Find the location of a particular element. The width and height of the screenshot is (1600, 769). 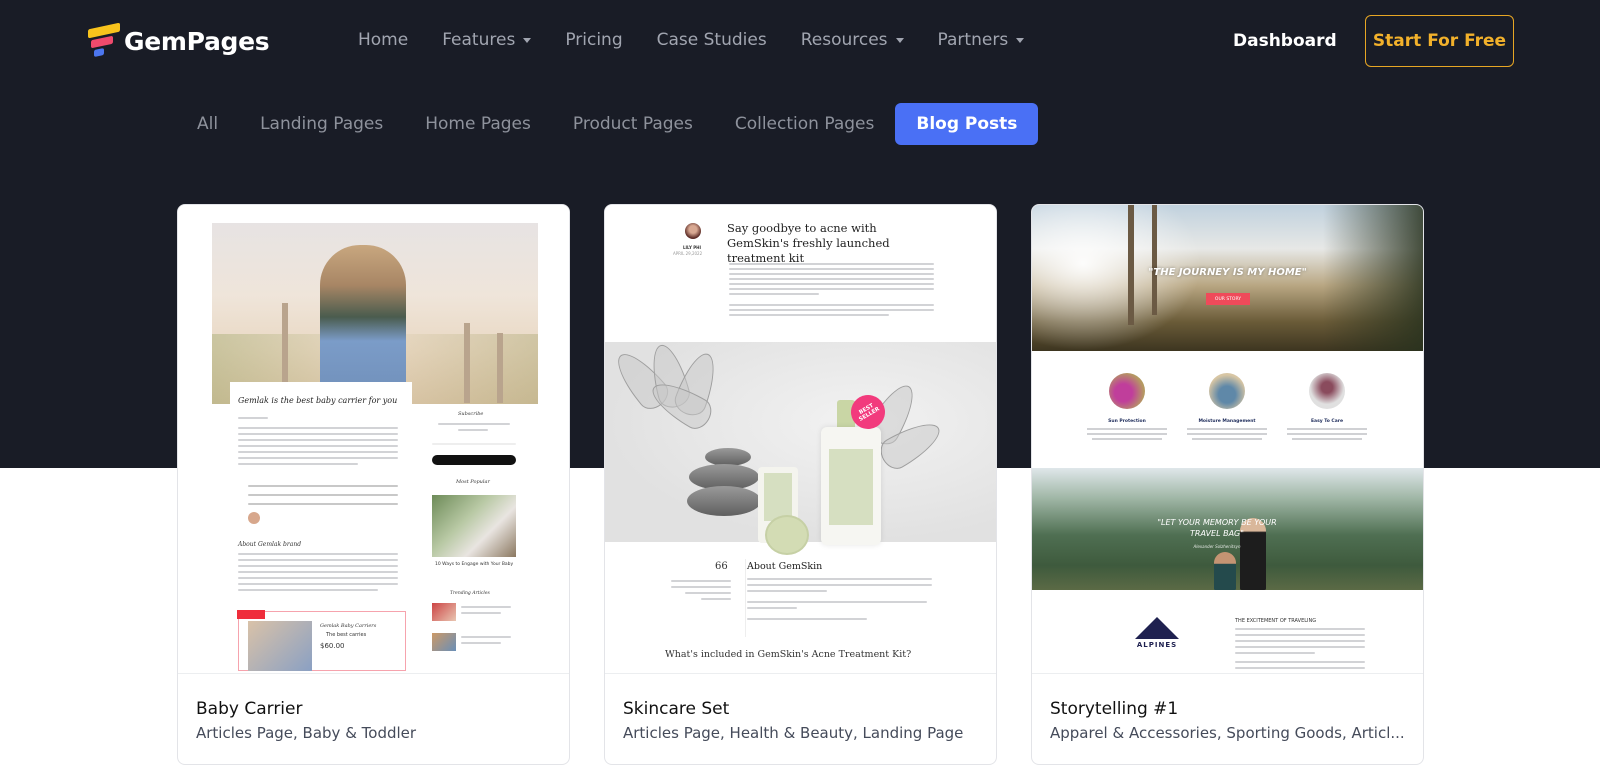

template-name: Storytelling #1 is located at coordinates (1114, 709).